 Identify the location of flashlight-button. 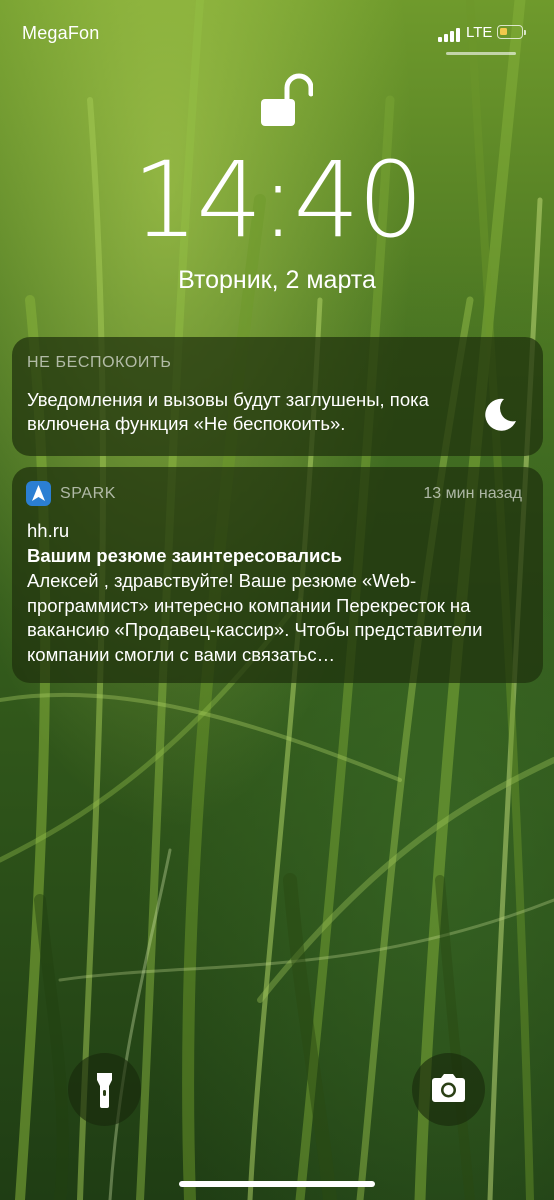
(104, 1089).